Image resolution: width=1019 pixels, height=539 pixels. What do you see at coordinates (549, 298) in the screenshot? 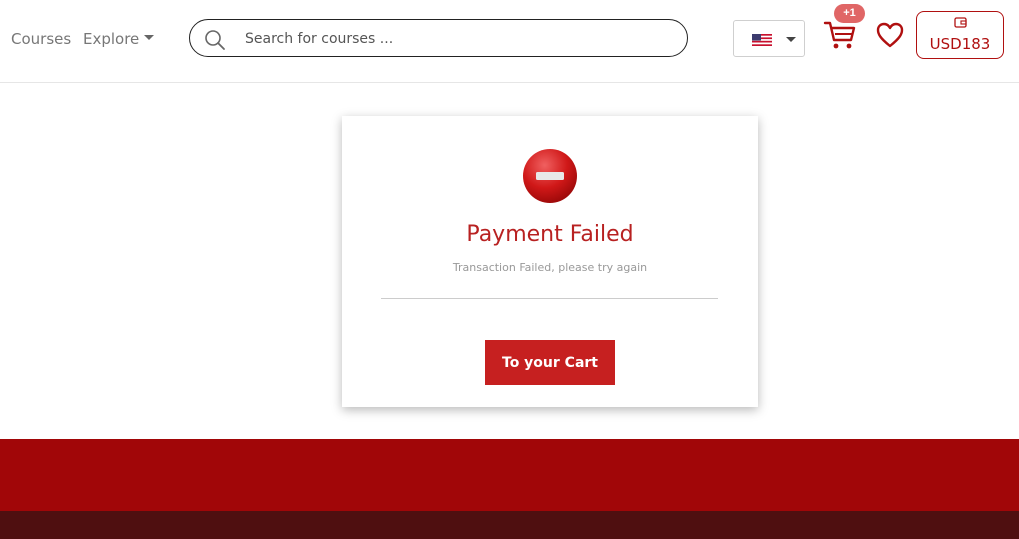
I see `divider` at bounding box center [549, 298].